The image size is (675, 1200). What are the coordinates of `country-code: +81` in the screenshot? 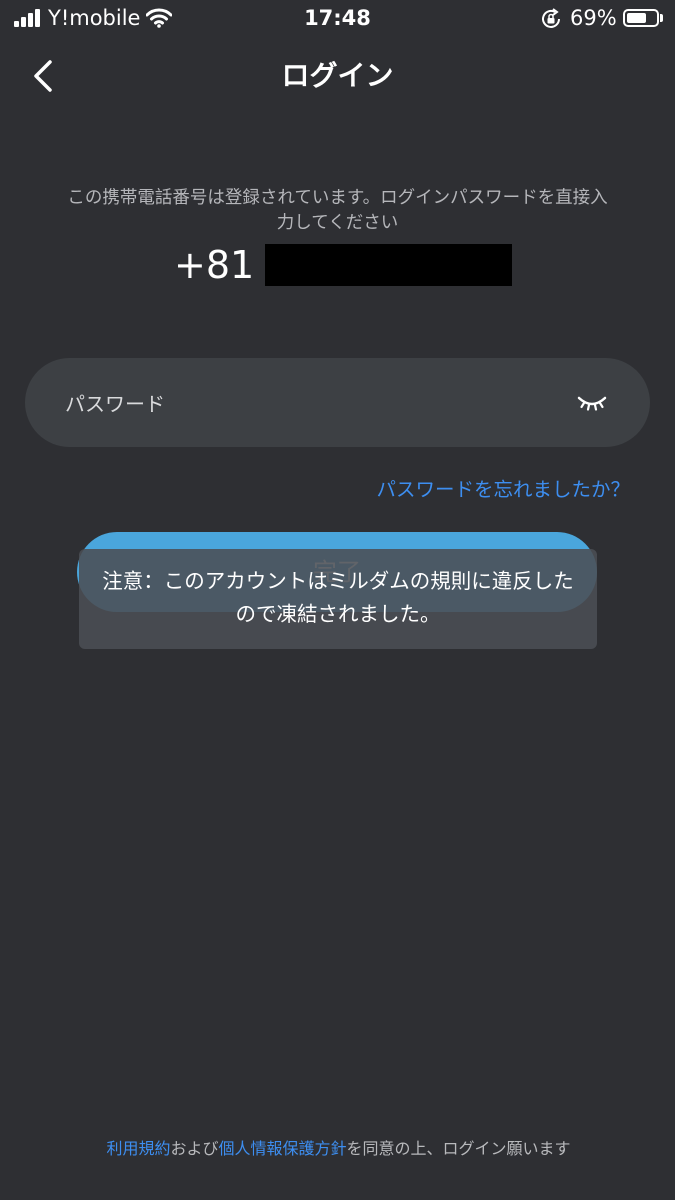 It's located at (214, 265).